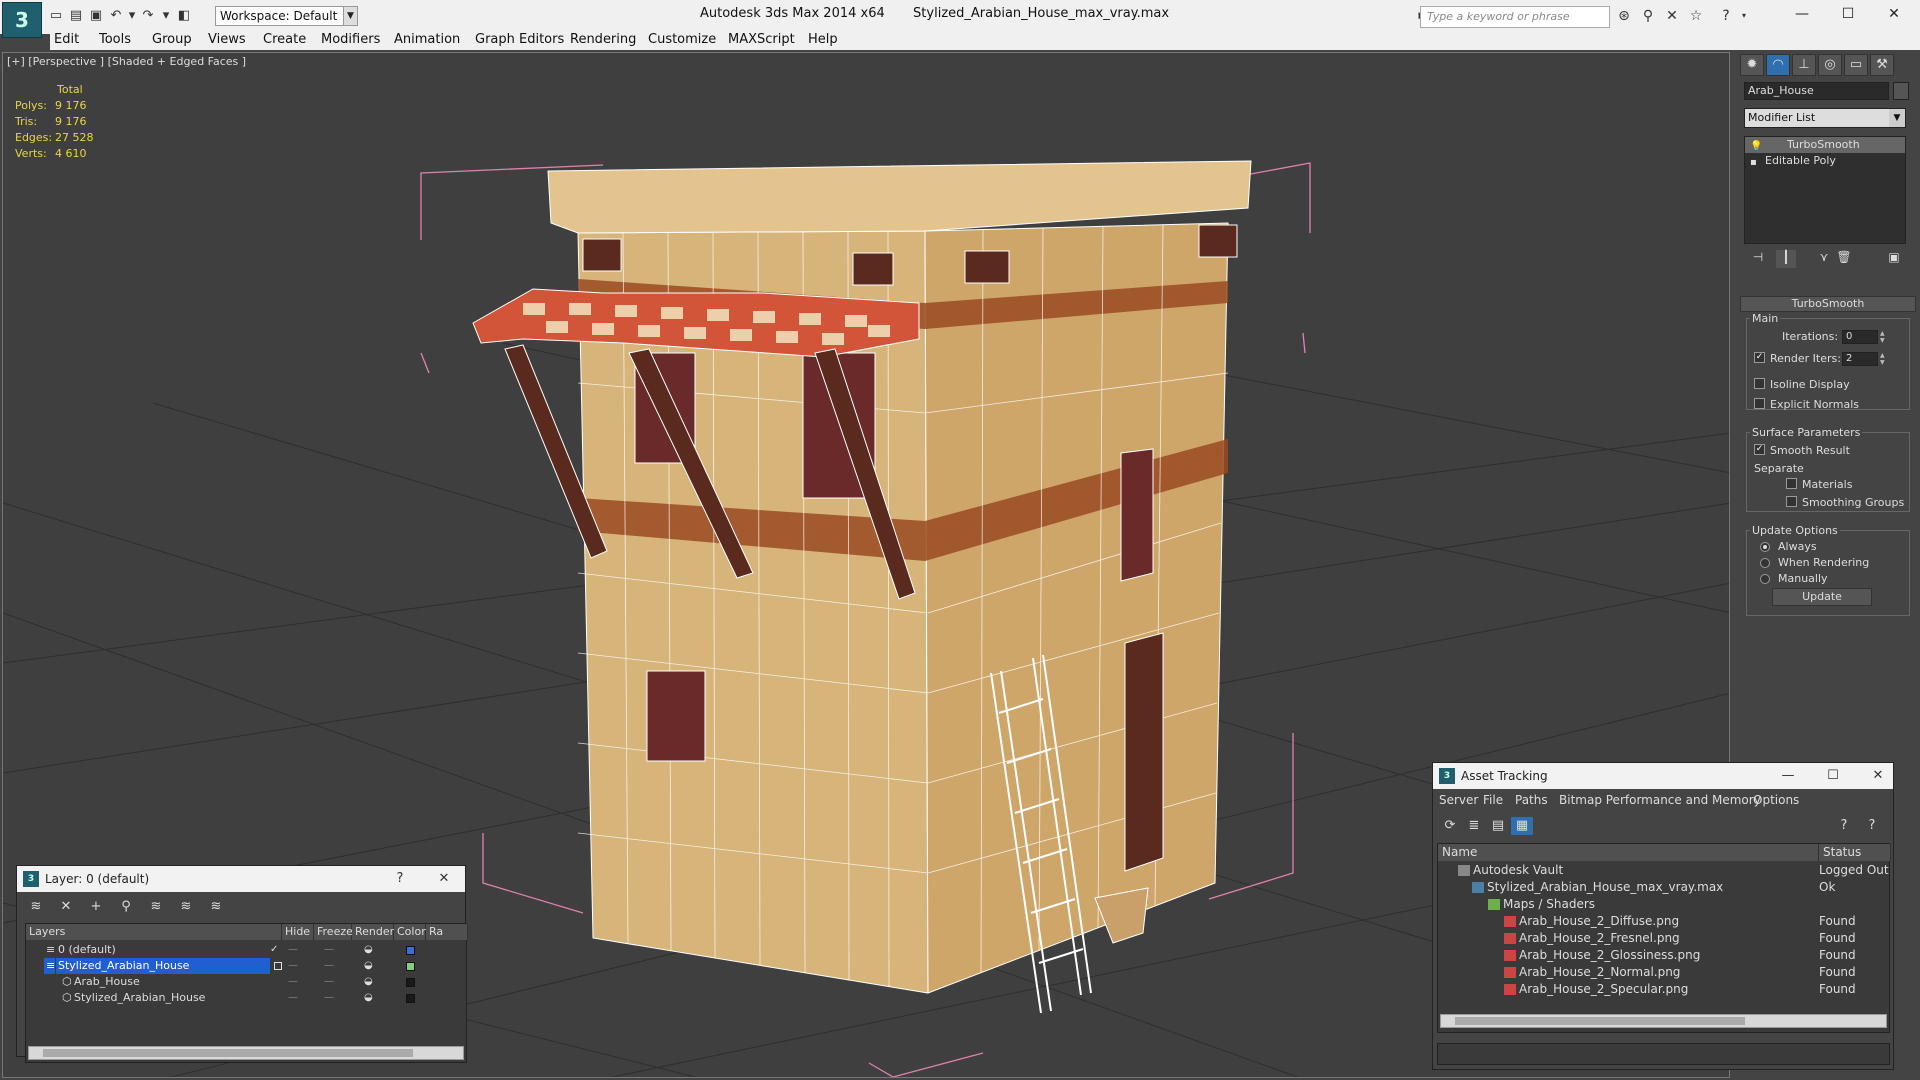  I want to click on new-file-icon: ▭, so click(56, 15).